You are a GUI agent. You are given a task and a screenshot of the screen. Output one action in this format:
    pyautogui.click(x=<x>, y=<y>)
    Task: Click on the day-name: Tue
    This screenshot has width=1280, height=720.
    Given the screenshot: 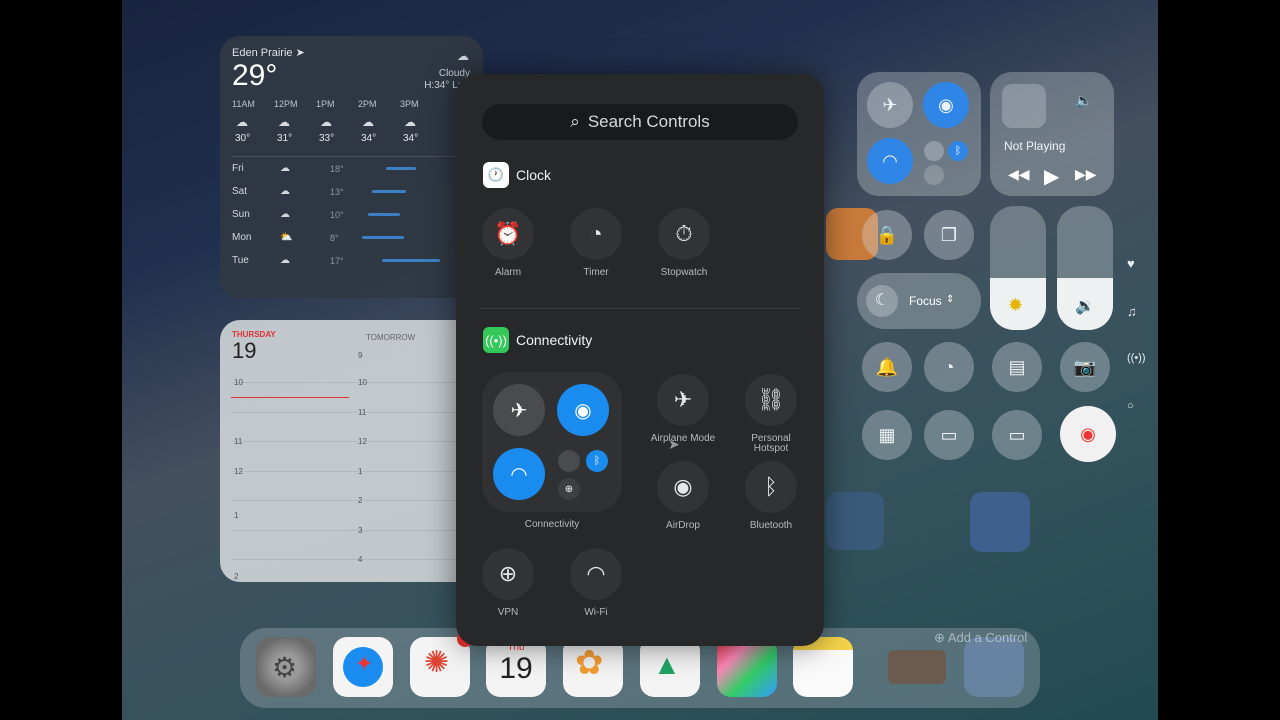 What is the action you would take?
    pyautogui.click(x=240, y=260)
    